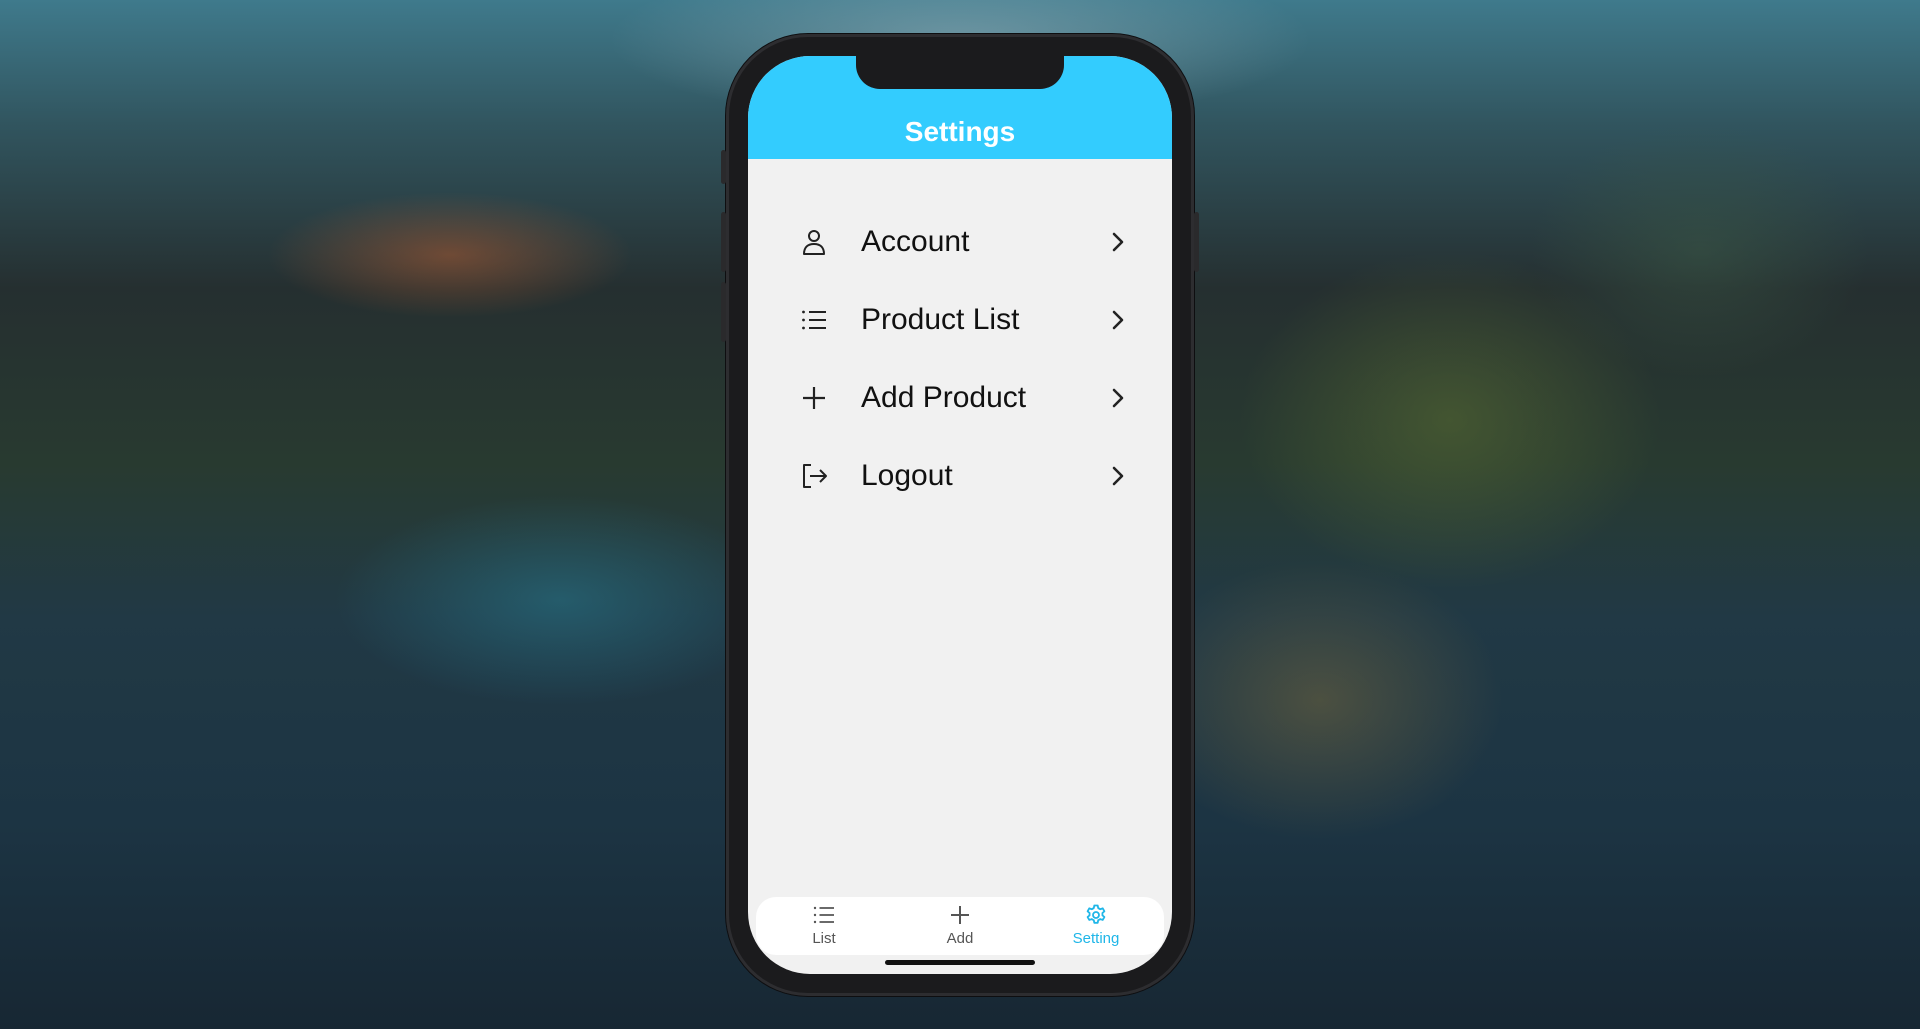 This screenshot has height=1029, width=1920. I want to click on menu-item-label: Product List, so click(940, 319).